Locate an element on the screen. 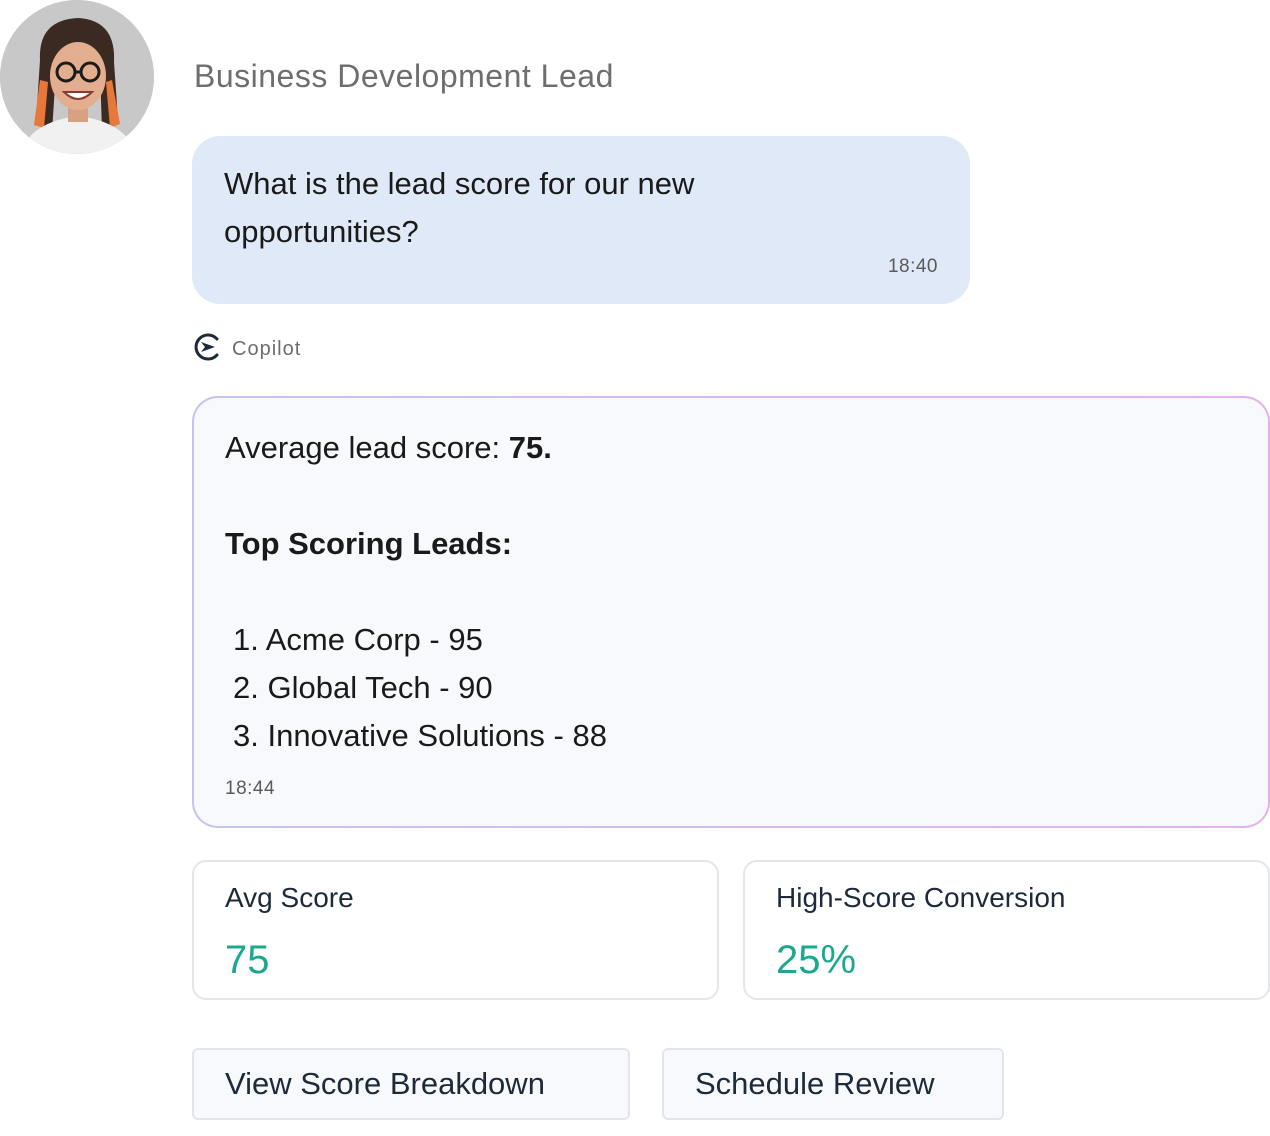  user-avatar-illustration is located at coordinates (77, 77).